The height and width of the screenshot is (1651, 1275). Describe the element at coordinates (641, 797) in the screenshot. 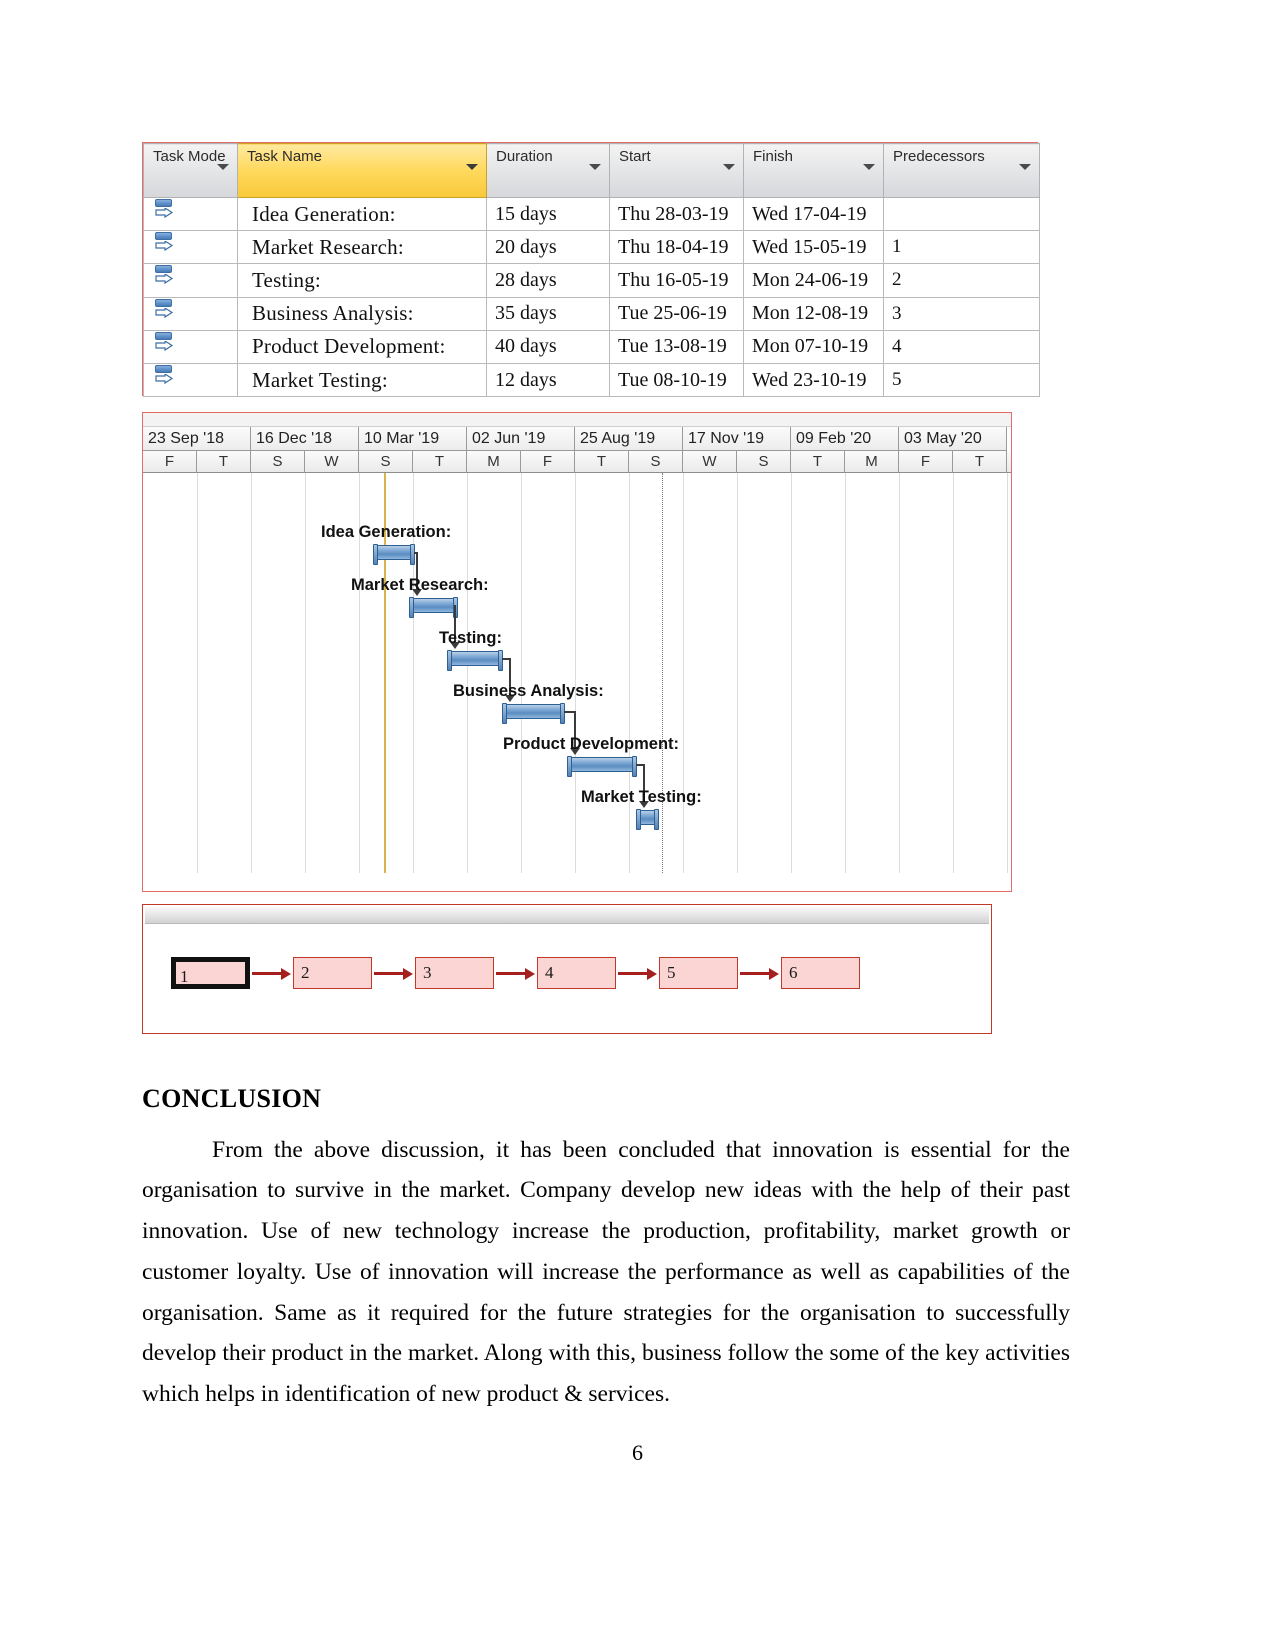

I see `gantt-bar-label: Market Testing:` at that location.